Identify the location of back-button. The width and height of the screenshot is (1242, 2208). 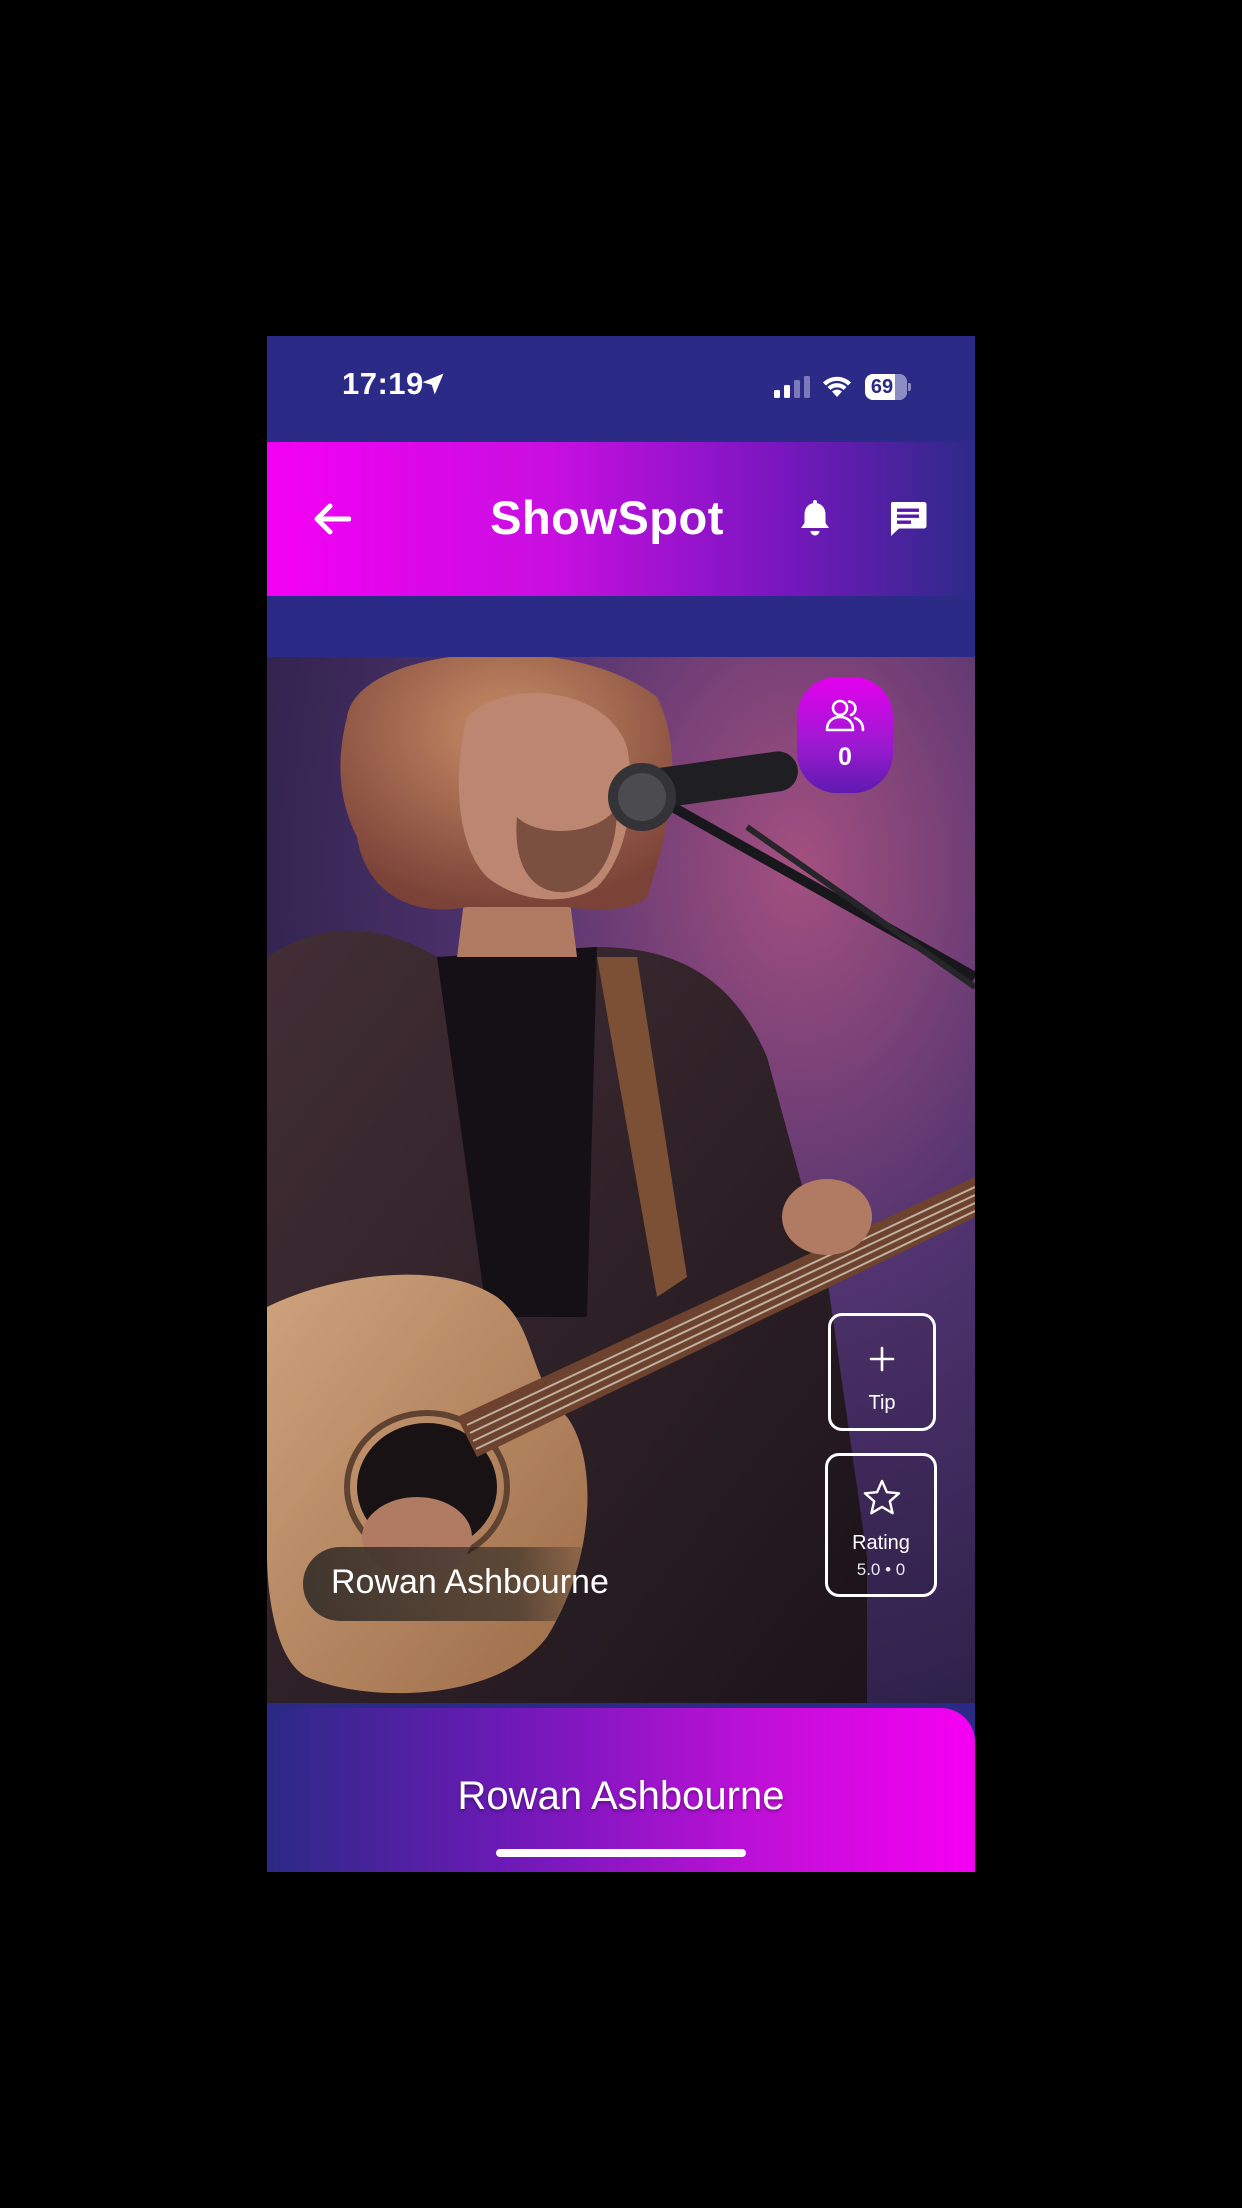
(332, 519).